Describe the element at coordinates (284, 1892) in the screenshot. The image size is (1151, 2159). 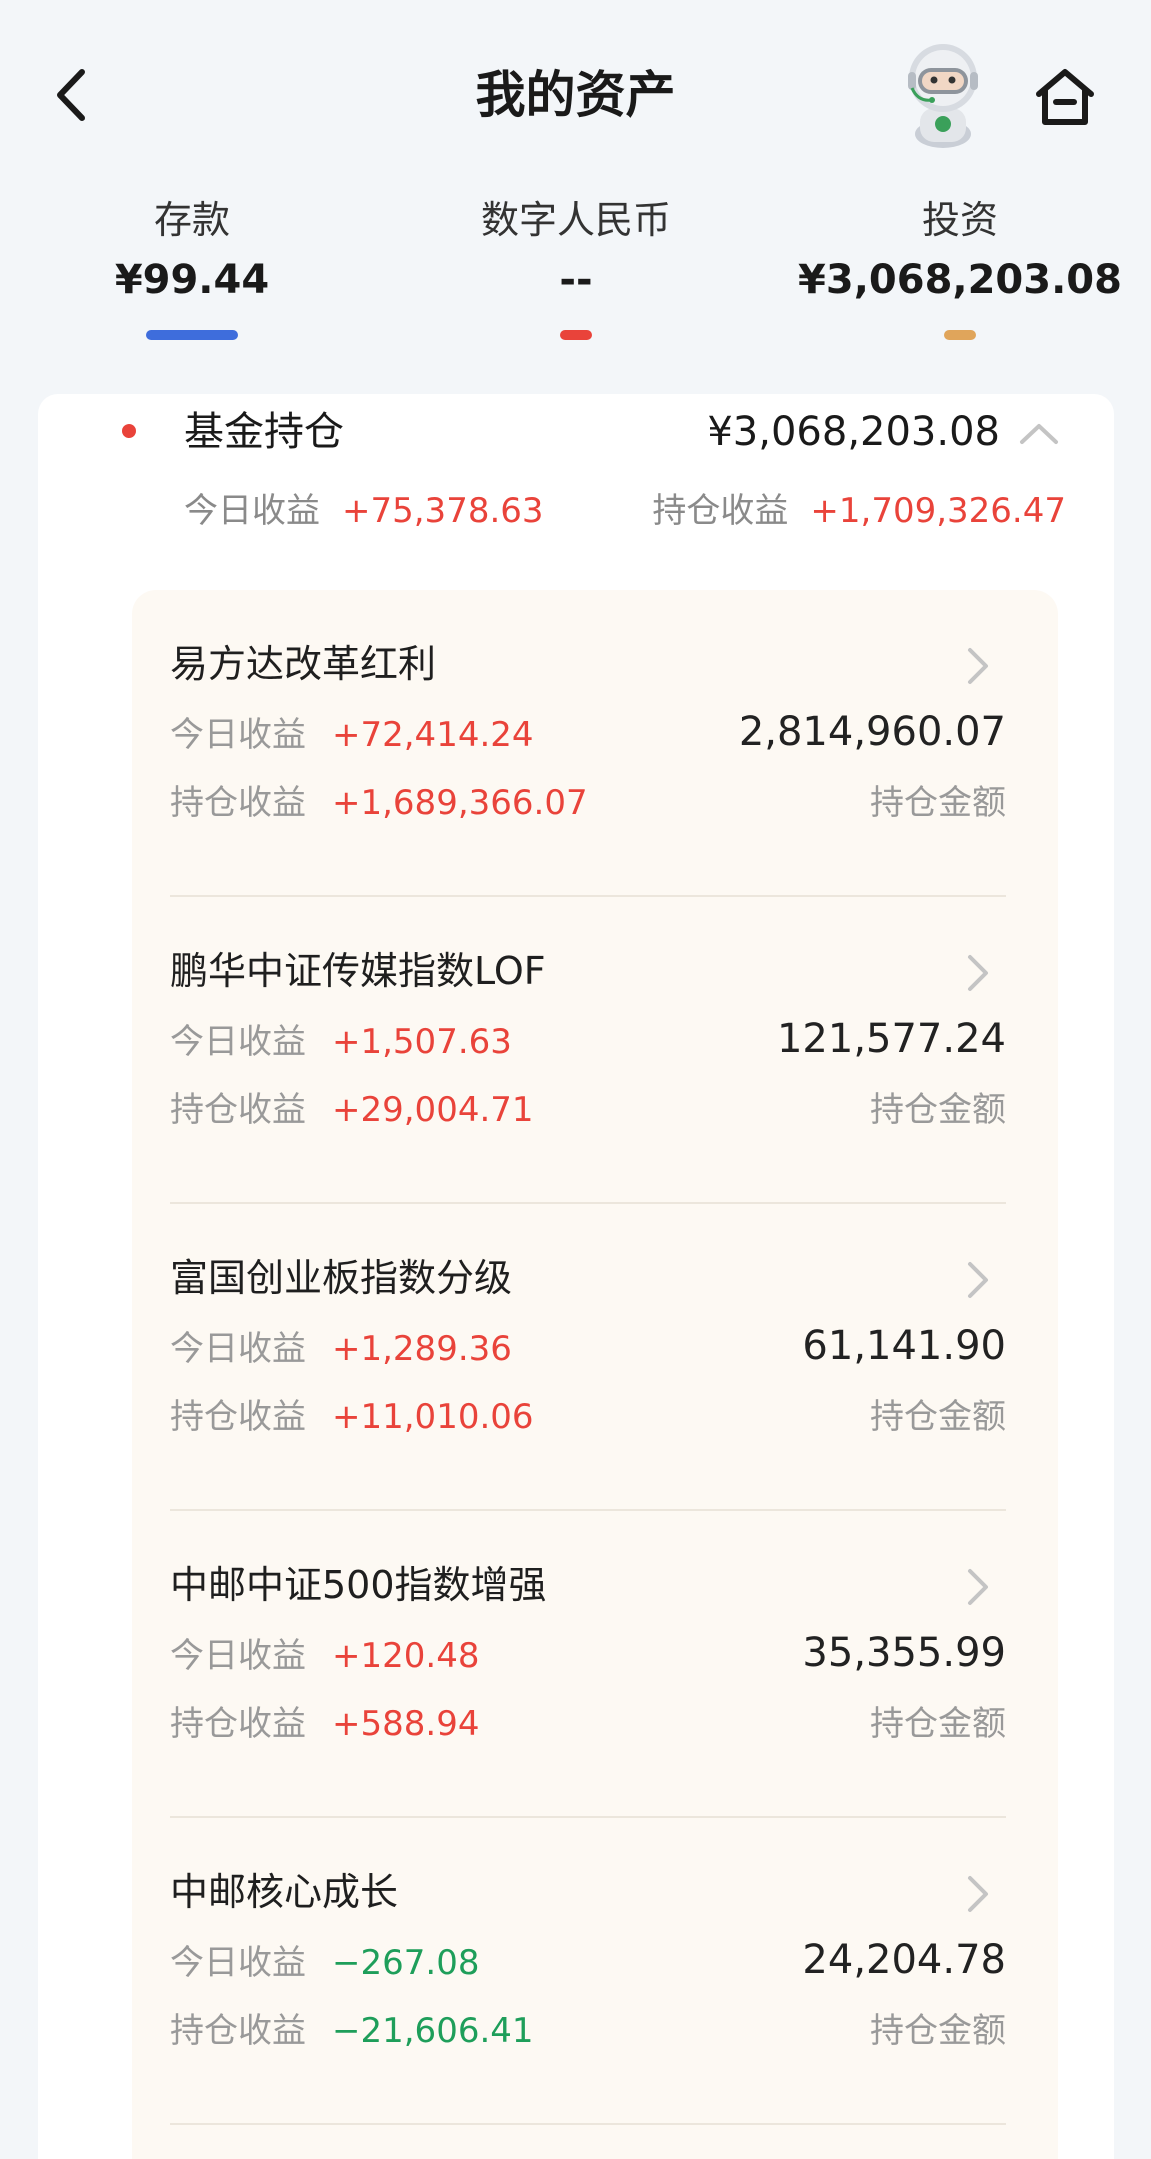
I see `fund-name: 中邮核心成长` at that location.